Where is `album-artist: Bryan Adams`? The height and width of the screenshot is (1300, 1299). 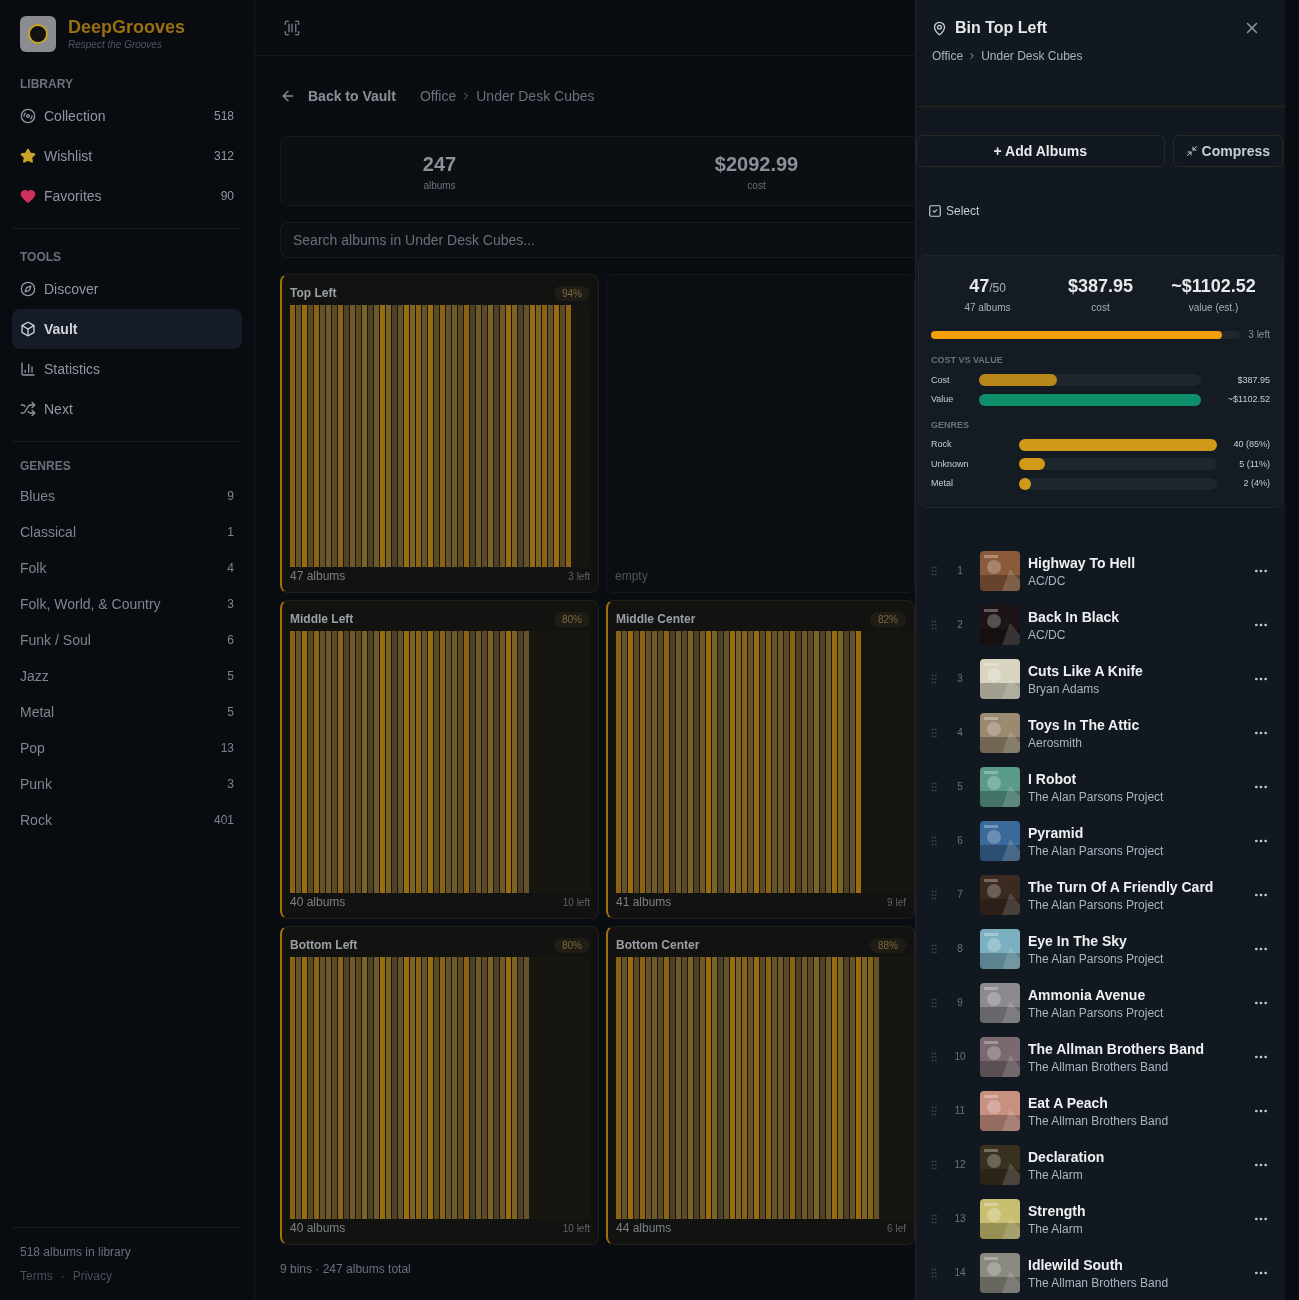
album-artist: Bryan Adams is located at coordinates (1064, 688).